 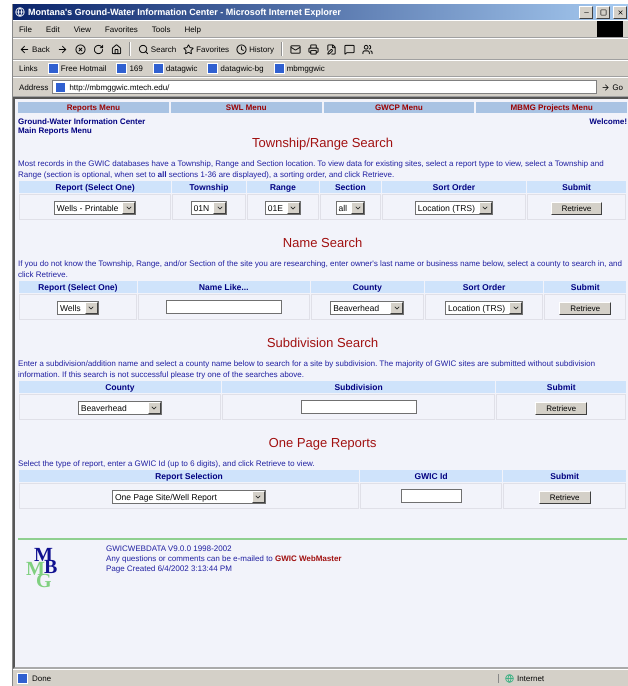 What do you see at coordinates (55, 130) in the screenshot?
I see `header-text: Main Reports Menu` at bounding box center [55, 130].